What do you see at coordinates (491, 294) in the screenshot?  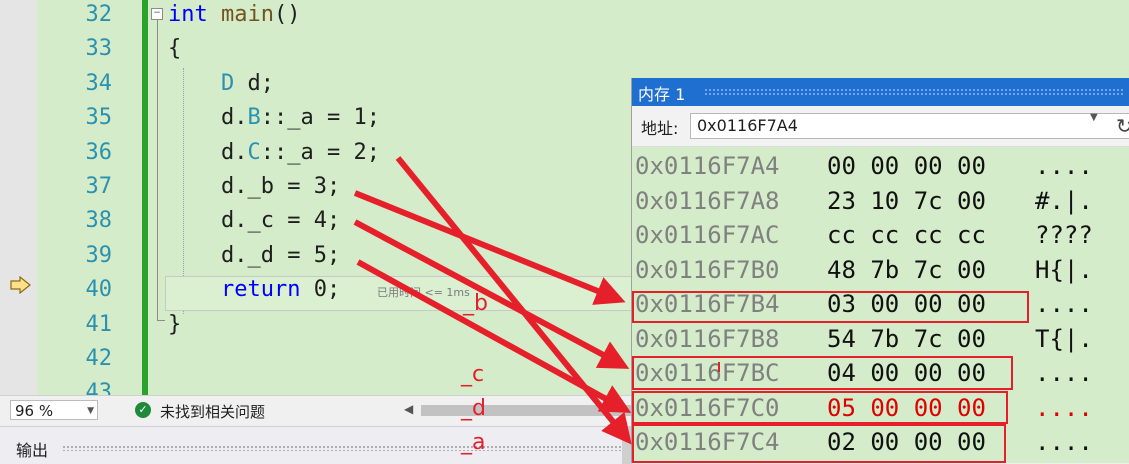 I see `arrow-c` at bounding box center [491, 294].